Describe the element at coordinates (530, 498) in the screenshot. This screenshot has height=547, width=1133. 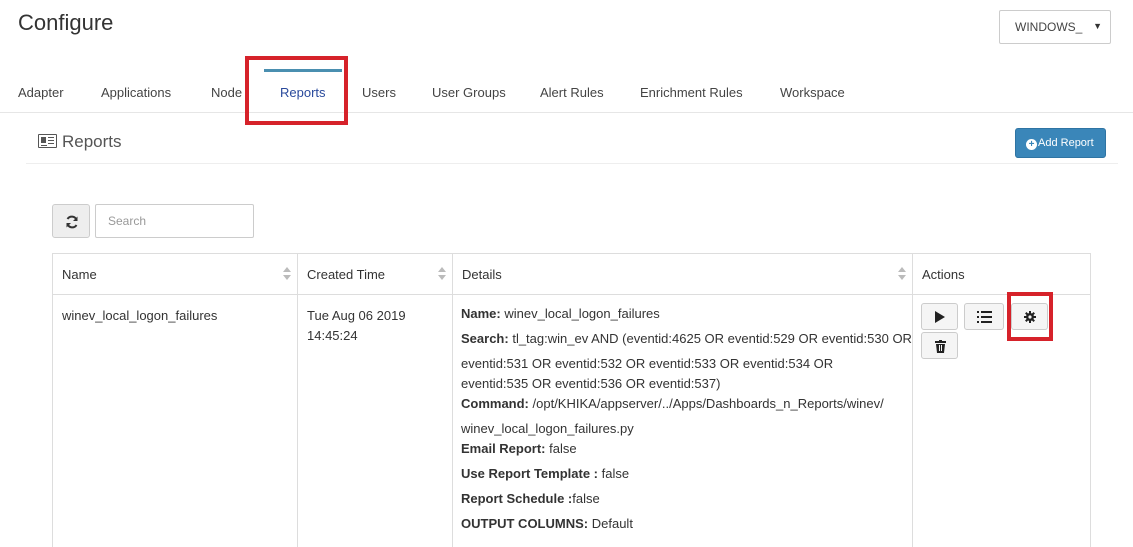
I see `detail-schedule: Report Schedule :false` at that location.